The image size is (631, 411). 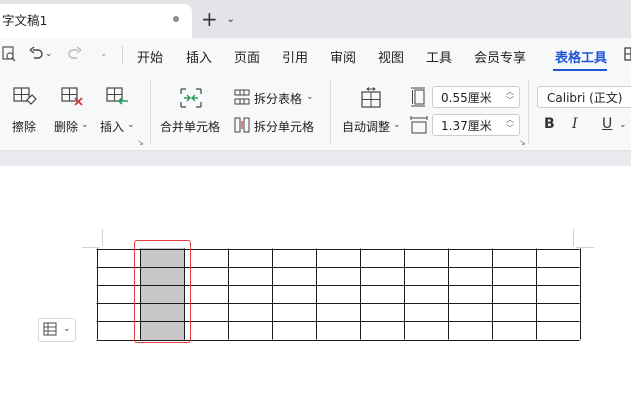 What do you see at coordinates (162, 291) in the screenshot?
I see `selected-column-outline` at bounding box center [162, 291].